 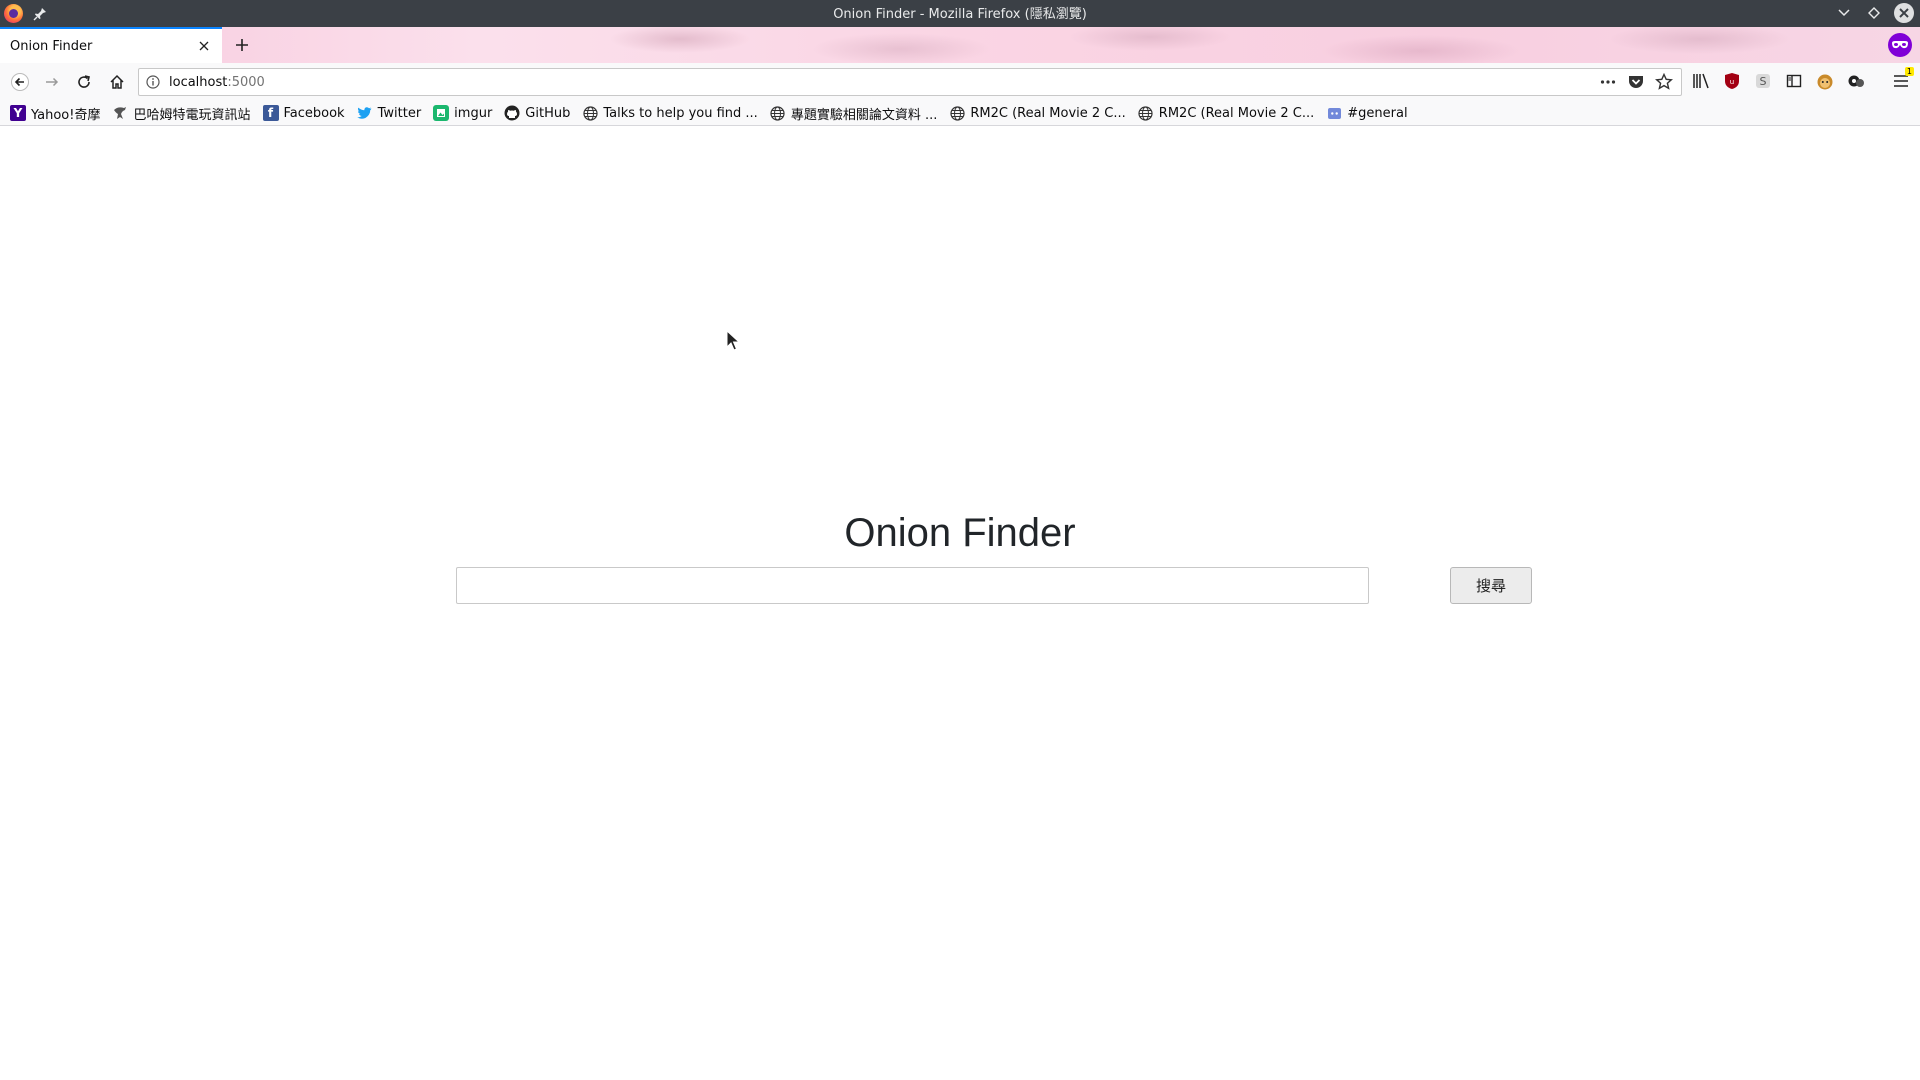 I want to click on chevron-down-icon, so click(x=1844, y=13).